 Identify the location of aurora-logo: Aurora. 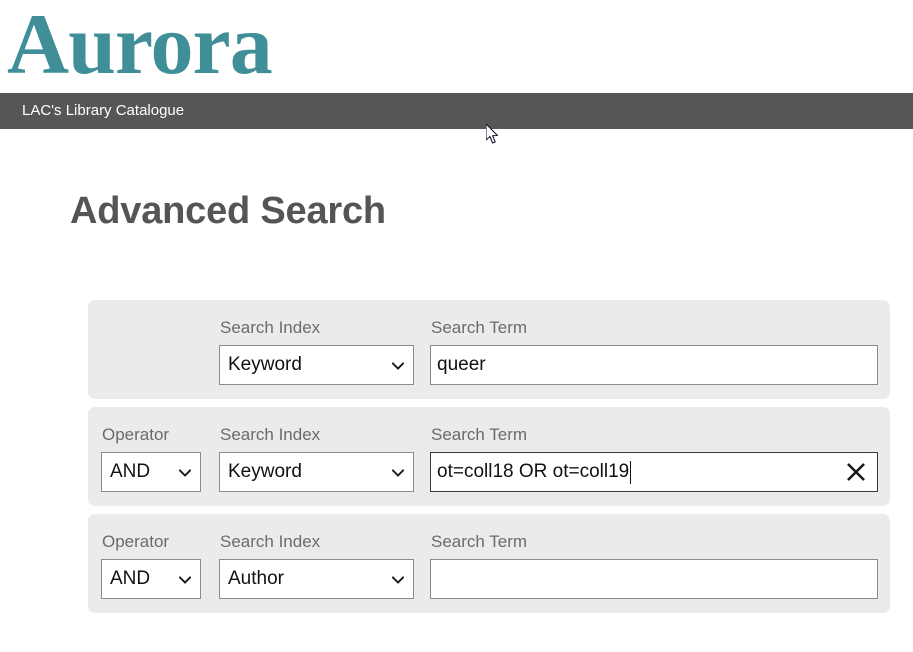
(140, 46).